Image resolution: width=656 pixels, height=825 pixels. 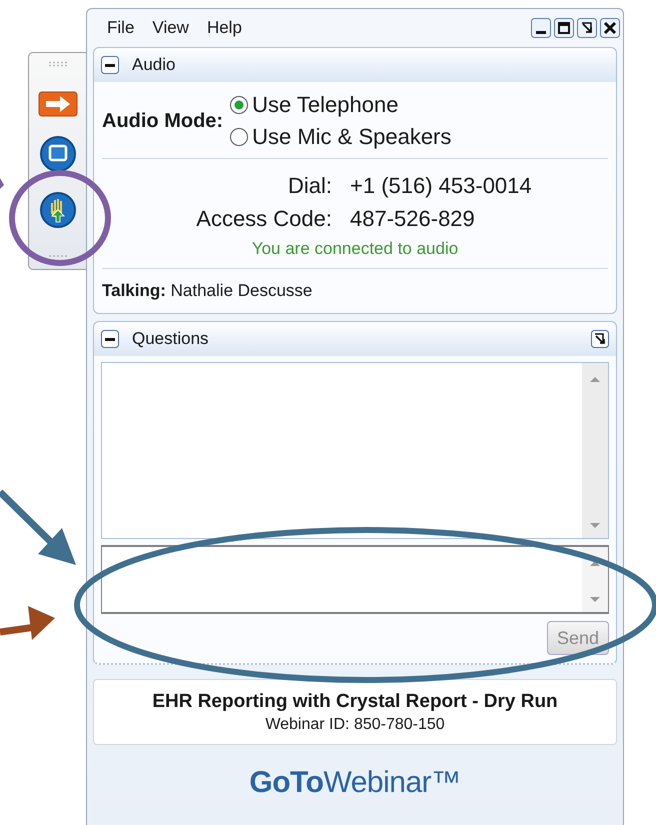 What do you see at coordinates (595, 563) in the screenshot?
I see `scroll-up-icon` at bounding box center [595, 563].